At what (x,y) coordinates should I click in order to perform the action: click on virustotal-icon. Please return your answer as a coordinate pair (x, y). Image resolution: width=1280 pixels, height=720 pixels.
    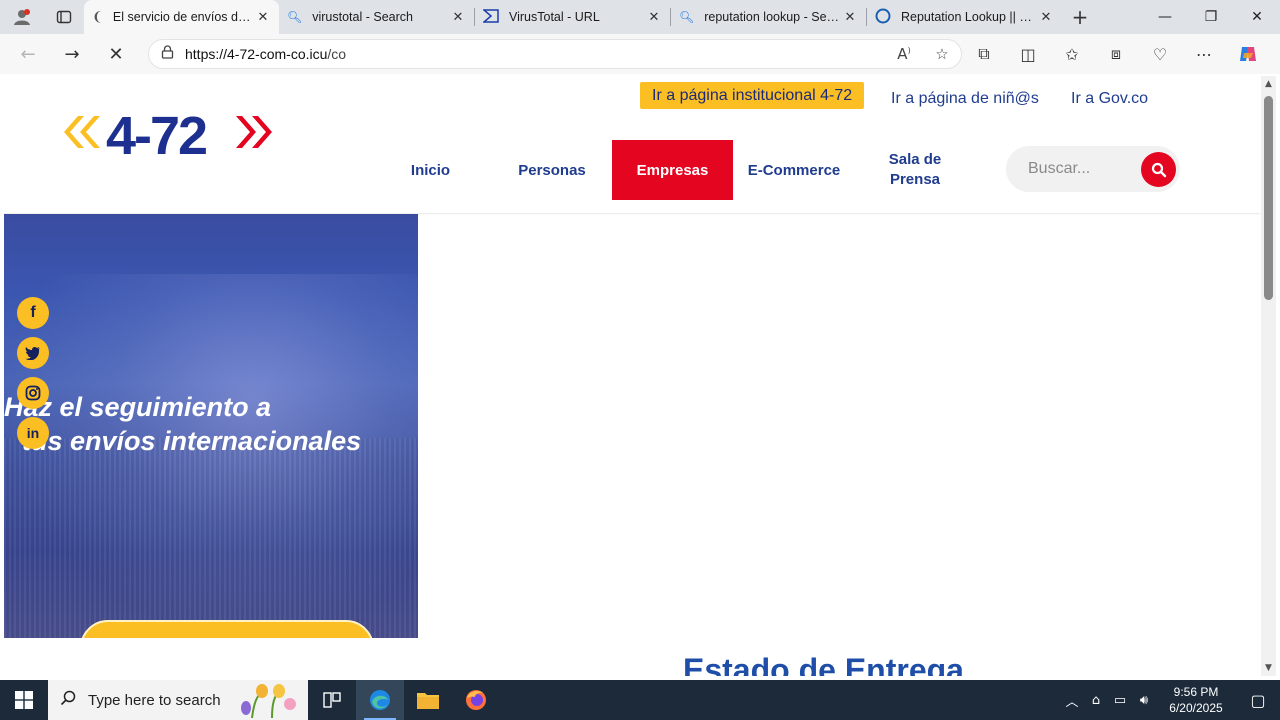
    Looking at the image, I should click on (490, 17).